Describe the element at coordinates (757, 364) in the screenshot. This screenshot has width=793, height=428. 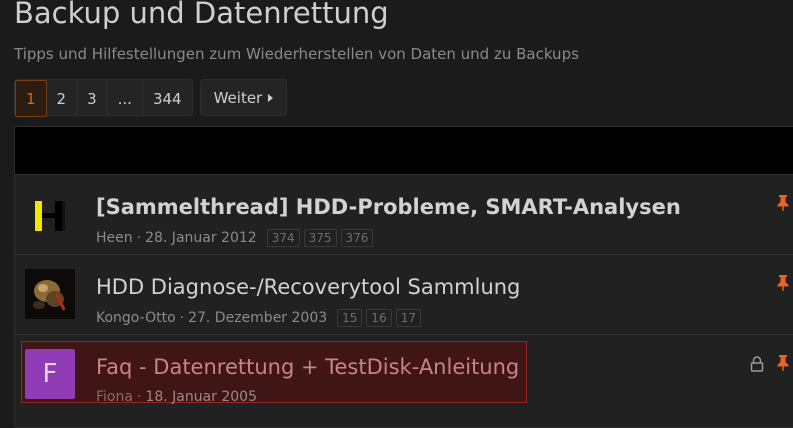
I see `lock-icon` at that location.